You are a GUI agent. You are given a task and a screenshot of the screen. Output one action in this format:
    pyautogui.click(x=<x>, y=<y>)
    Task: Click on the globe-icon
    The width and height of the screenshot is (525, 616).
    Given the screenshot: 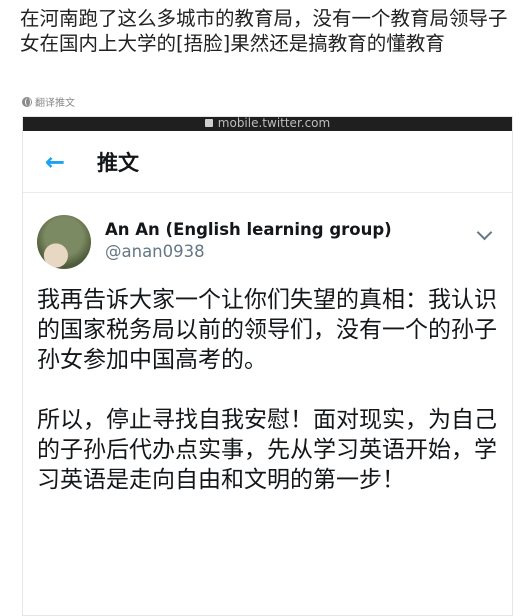 What is the action you would take?
    pyautogui.click(x=27, y=101)
    